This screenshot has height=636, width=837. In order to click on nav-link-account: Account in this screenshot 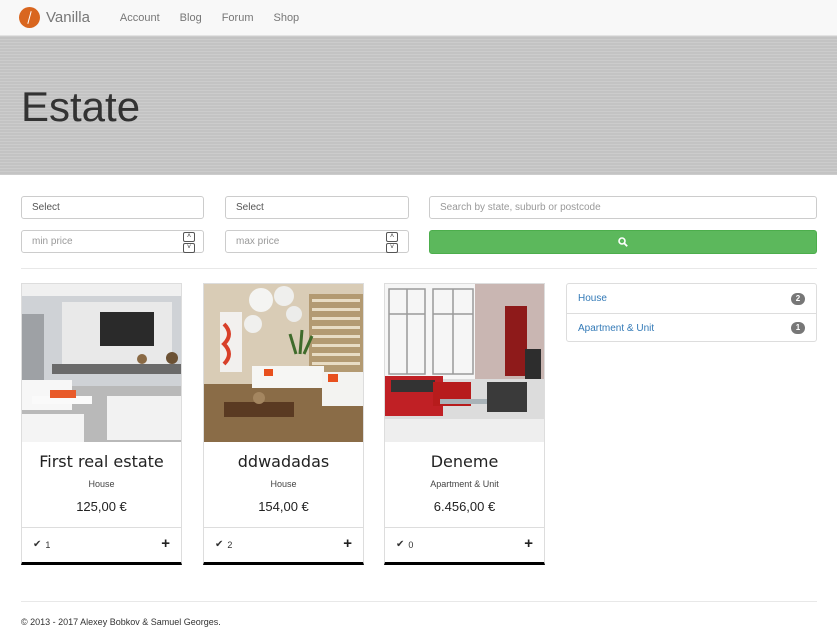, I will do `click(140, 18)`.